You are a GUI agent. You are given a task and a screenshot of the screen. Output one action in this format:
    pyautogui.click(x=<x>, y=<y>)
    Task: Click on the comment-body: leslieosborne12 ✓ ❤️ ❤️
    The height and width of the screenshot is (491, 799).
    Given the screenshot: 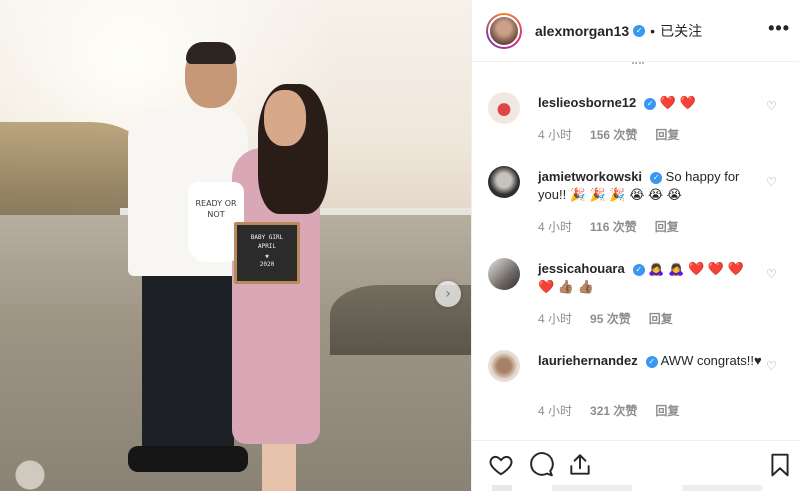 What is the action you would take?
    pyautogui.click(x=650, y=103)
    